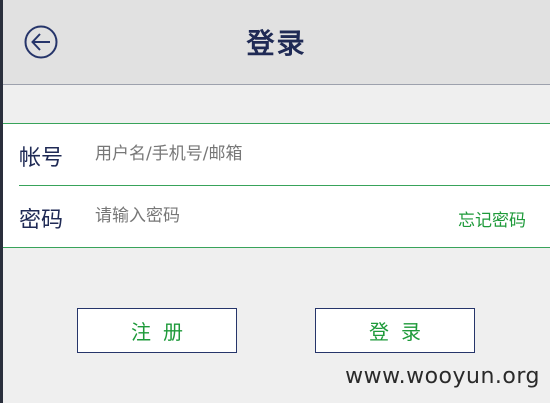 The image size is (550, 403). I want to click on page-title: 登录, so click(276, 43).